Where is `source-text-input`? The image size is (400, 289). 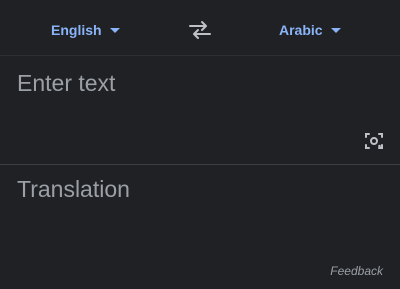
source-text-input is located at coordinates (187, 83).